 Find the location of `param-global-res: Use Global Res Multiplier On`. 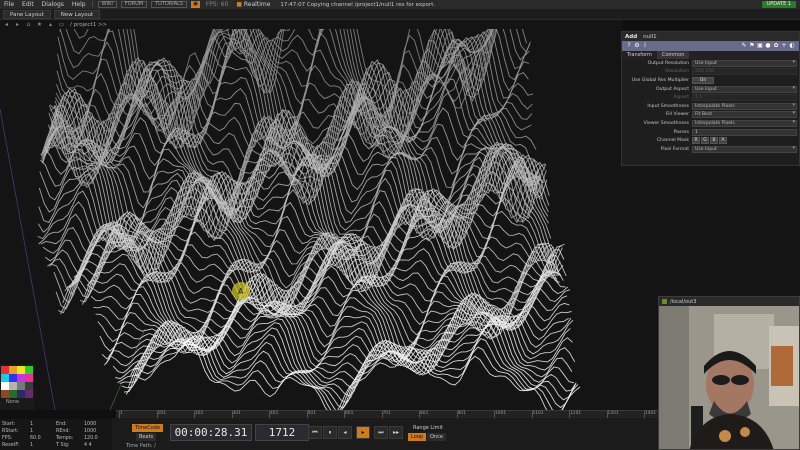

param-global-res: Use Global Res Multiplier On is located at coordinates (710, 80).